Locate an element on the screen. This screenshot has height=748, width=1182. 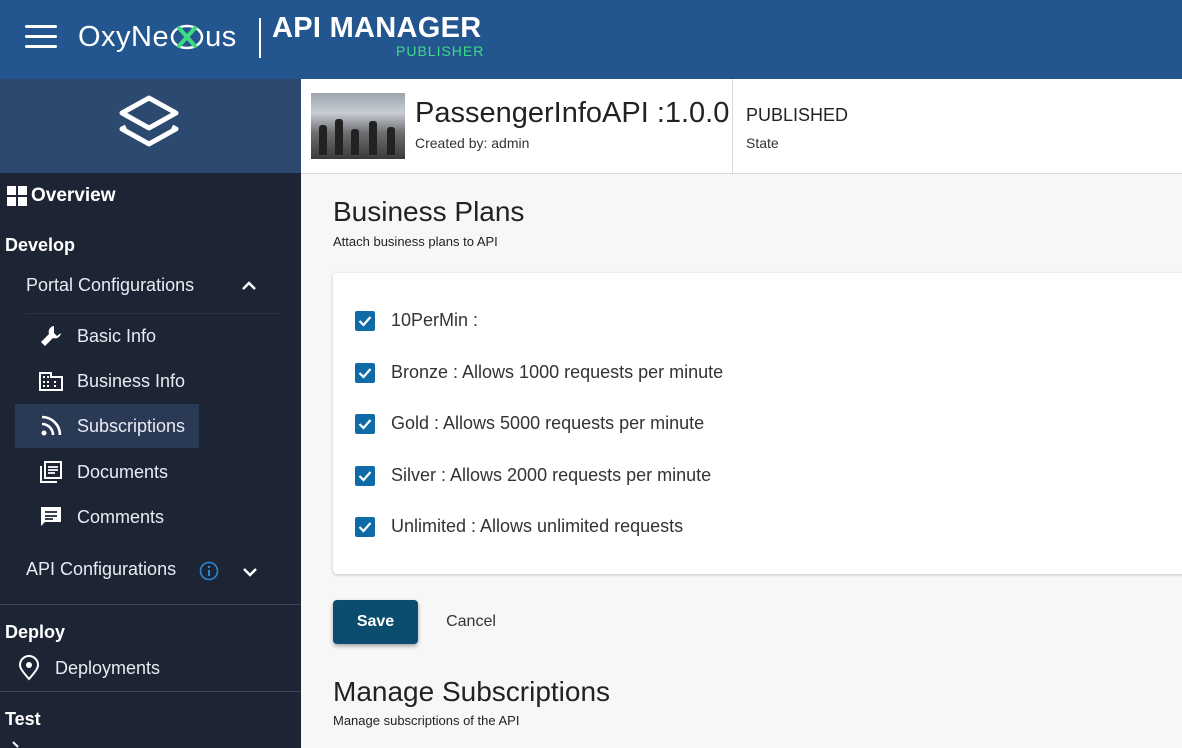
sidebar-item-business-info: Business Info is located at coordinates (111, 381).